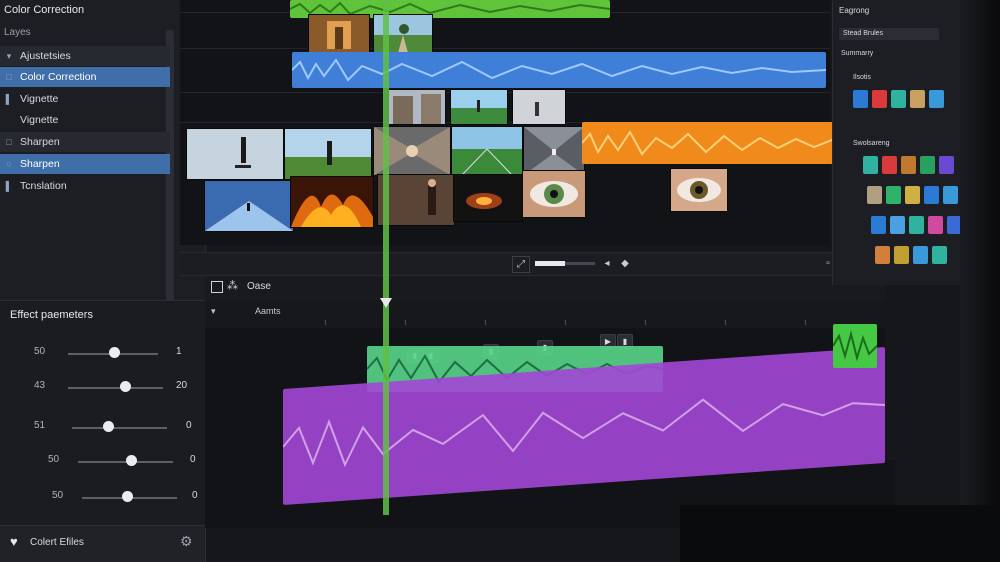  I want to click on time-ruler: ▾ Aamts, so click(545, 314).